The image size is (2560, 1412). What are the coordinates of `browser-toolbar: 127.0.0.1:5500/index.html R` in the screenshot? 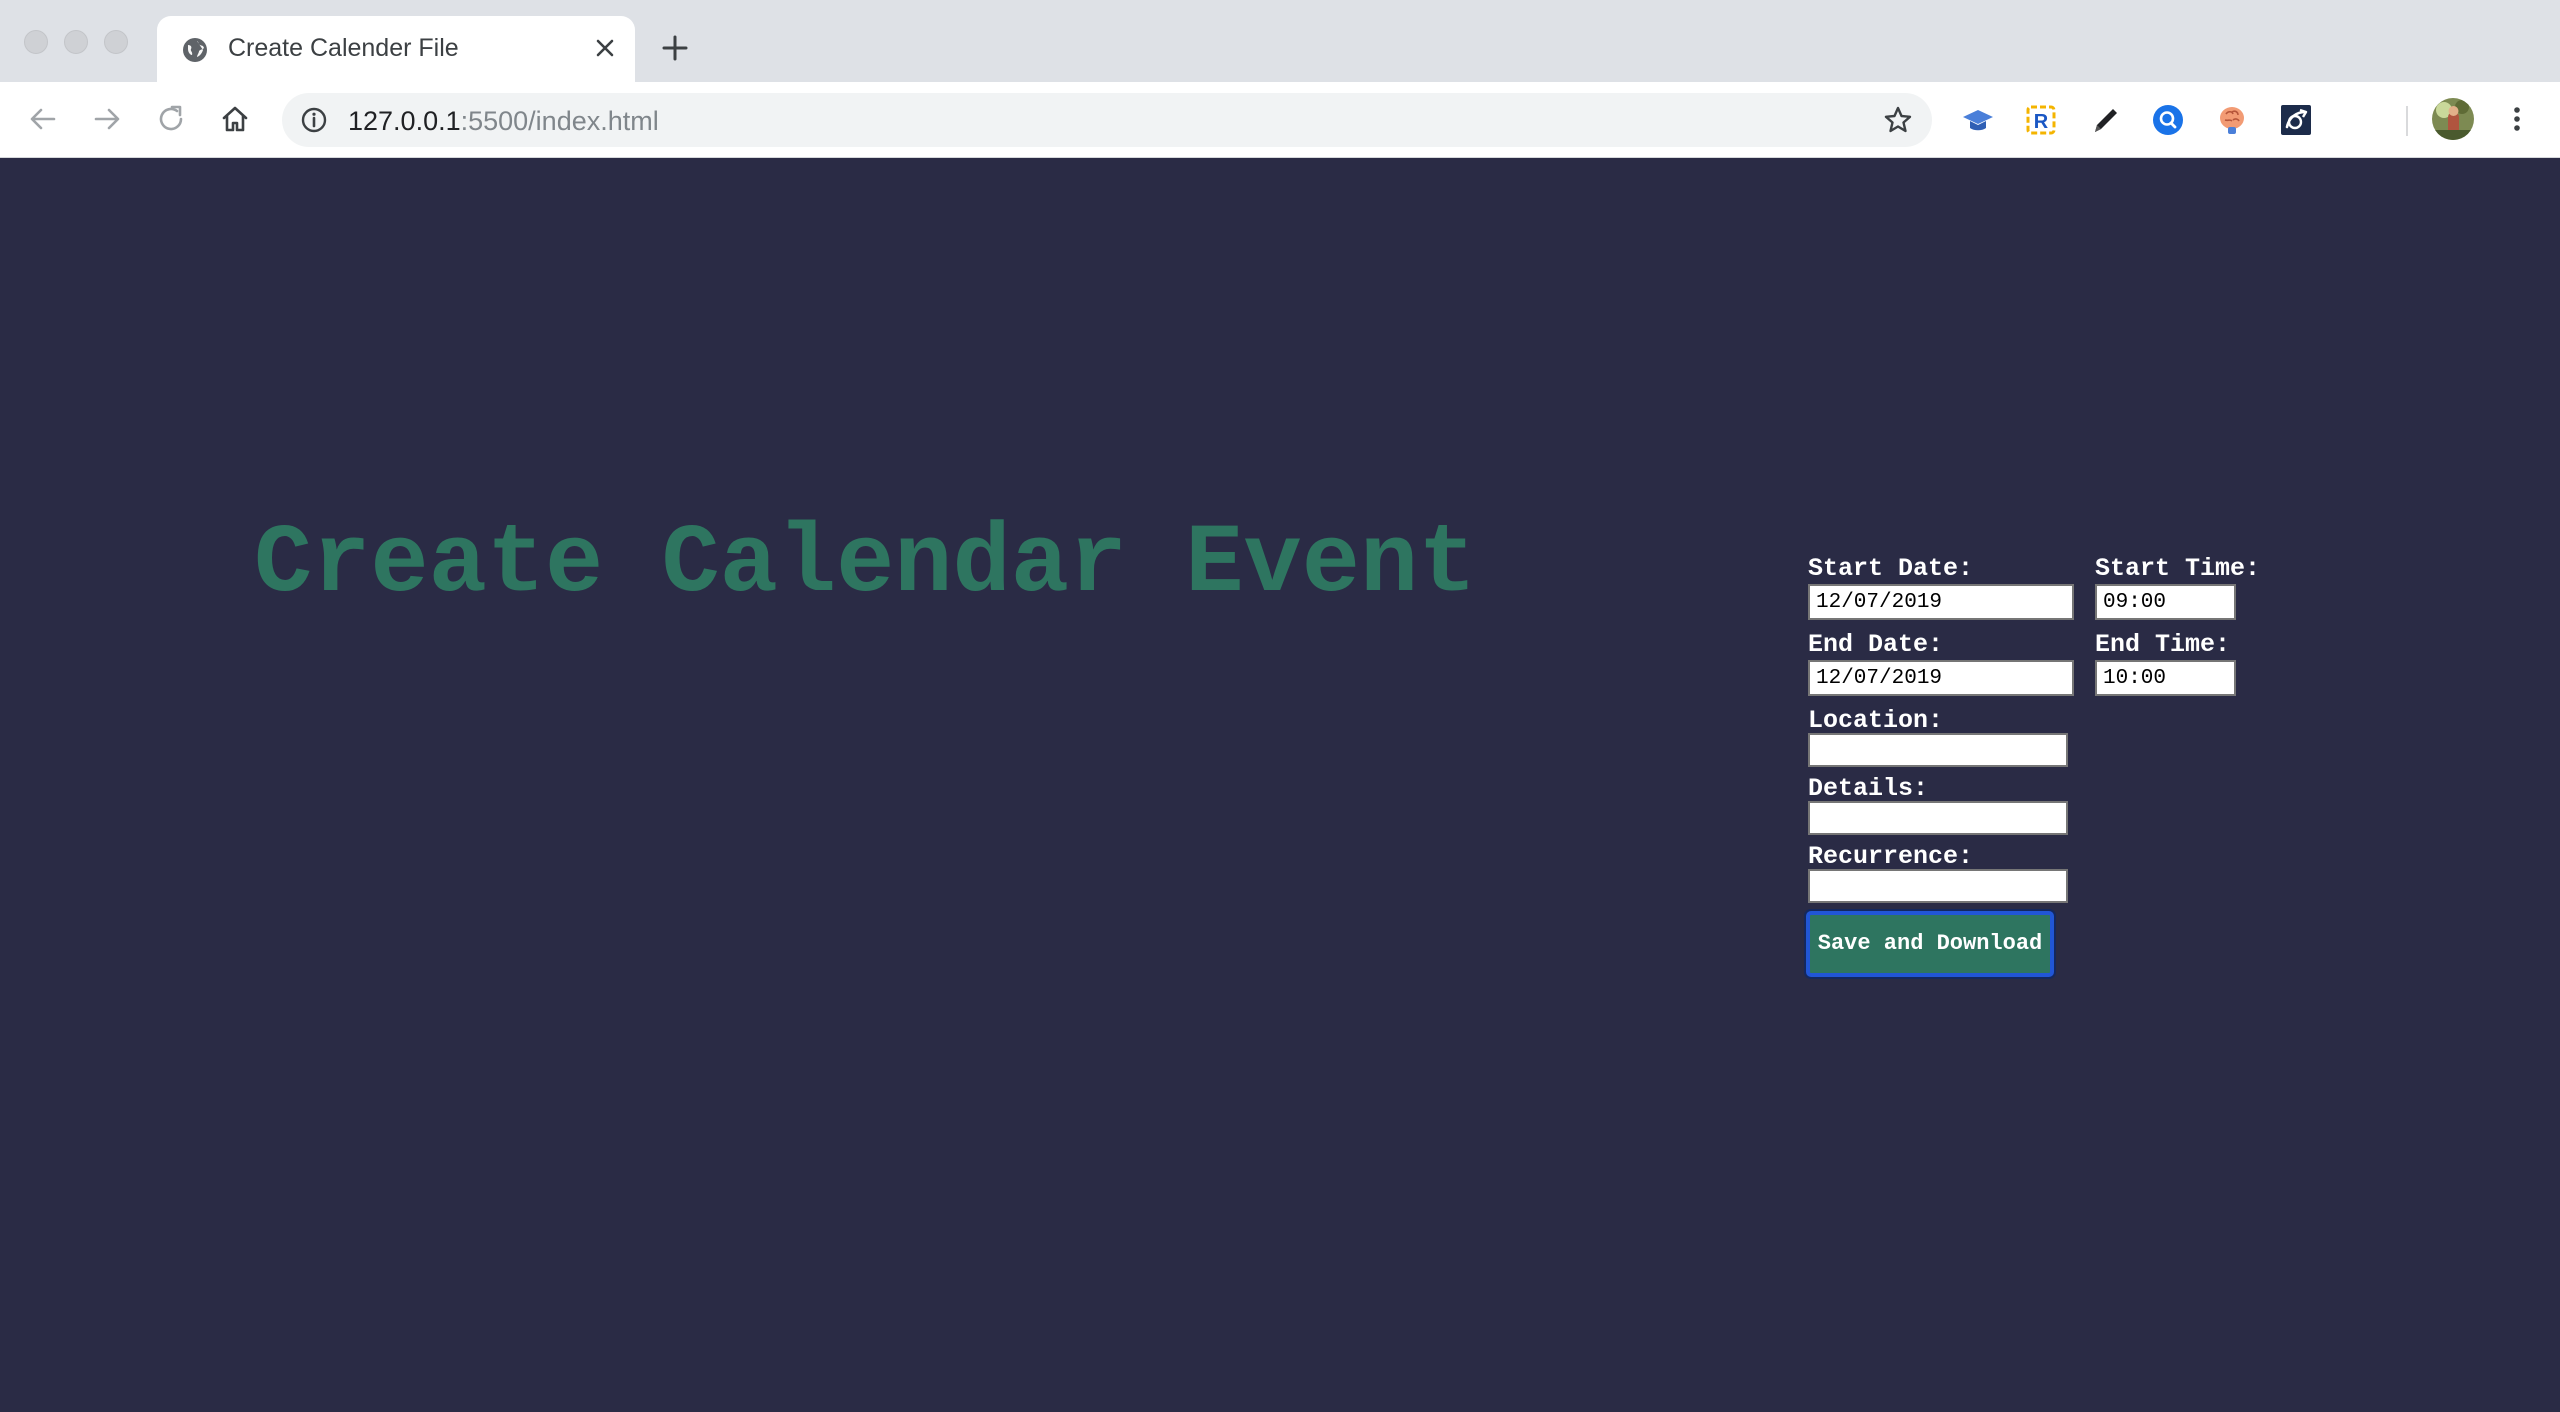 It's located at (1280, 120).